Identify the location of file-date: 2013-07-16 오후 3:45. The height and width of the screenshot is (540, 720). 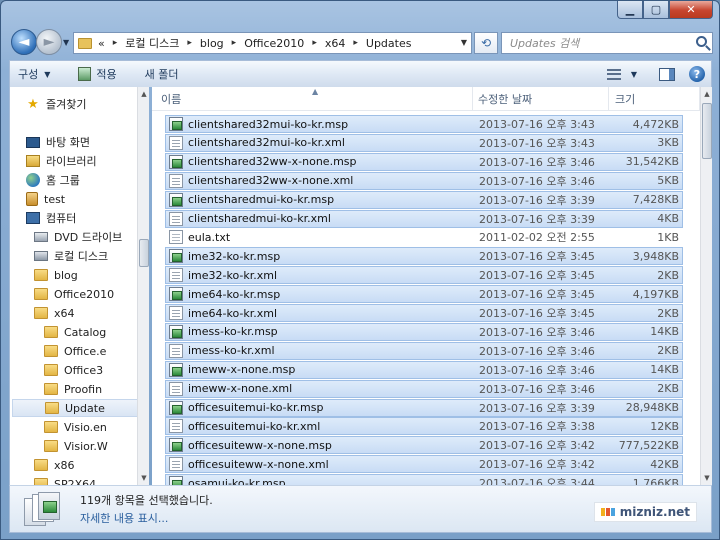
(537, 276).